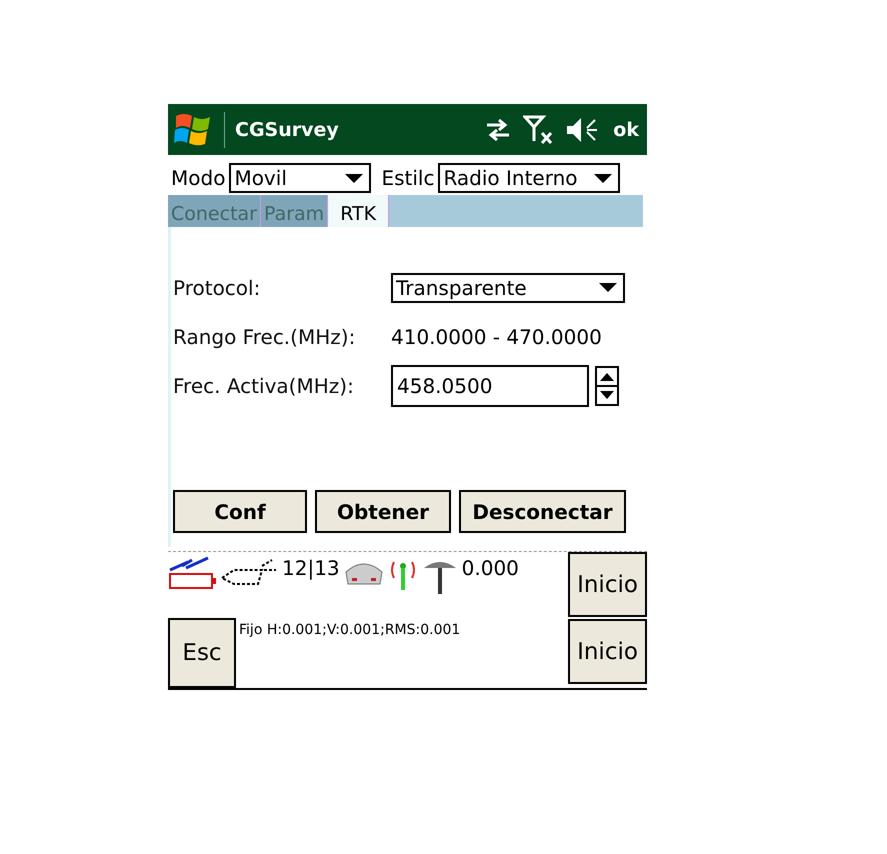 This screenshot has height=854, width=887. I want to click on height-value: 0.000, so click(490, 568).